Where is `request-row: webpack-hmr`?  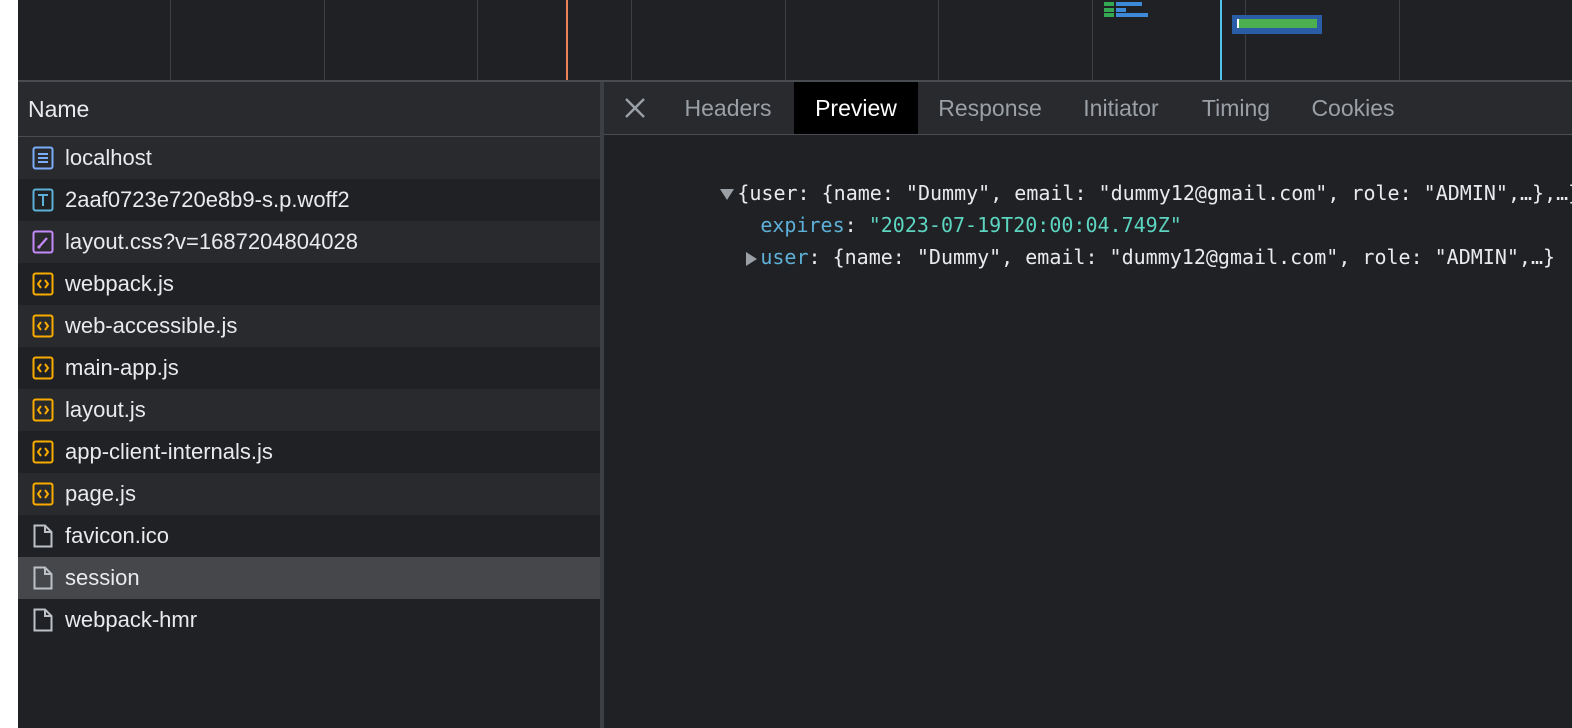
request-row: webpack-hmr is located at coordinates (309, 620).